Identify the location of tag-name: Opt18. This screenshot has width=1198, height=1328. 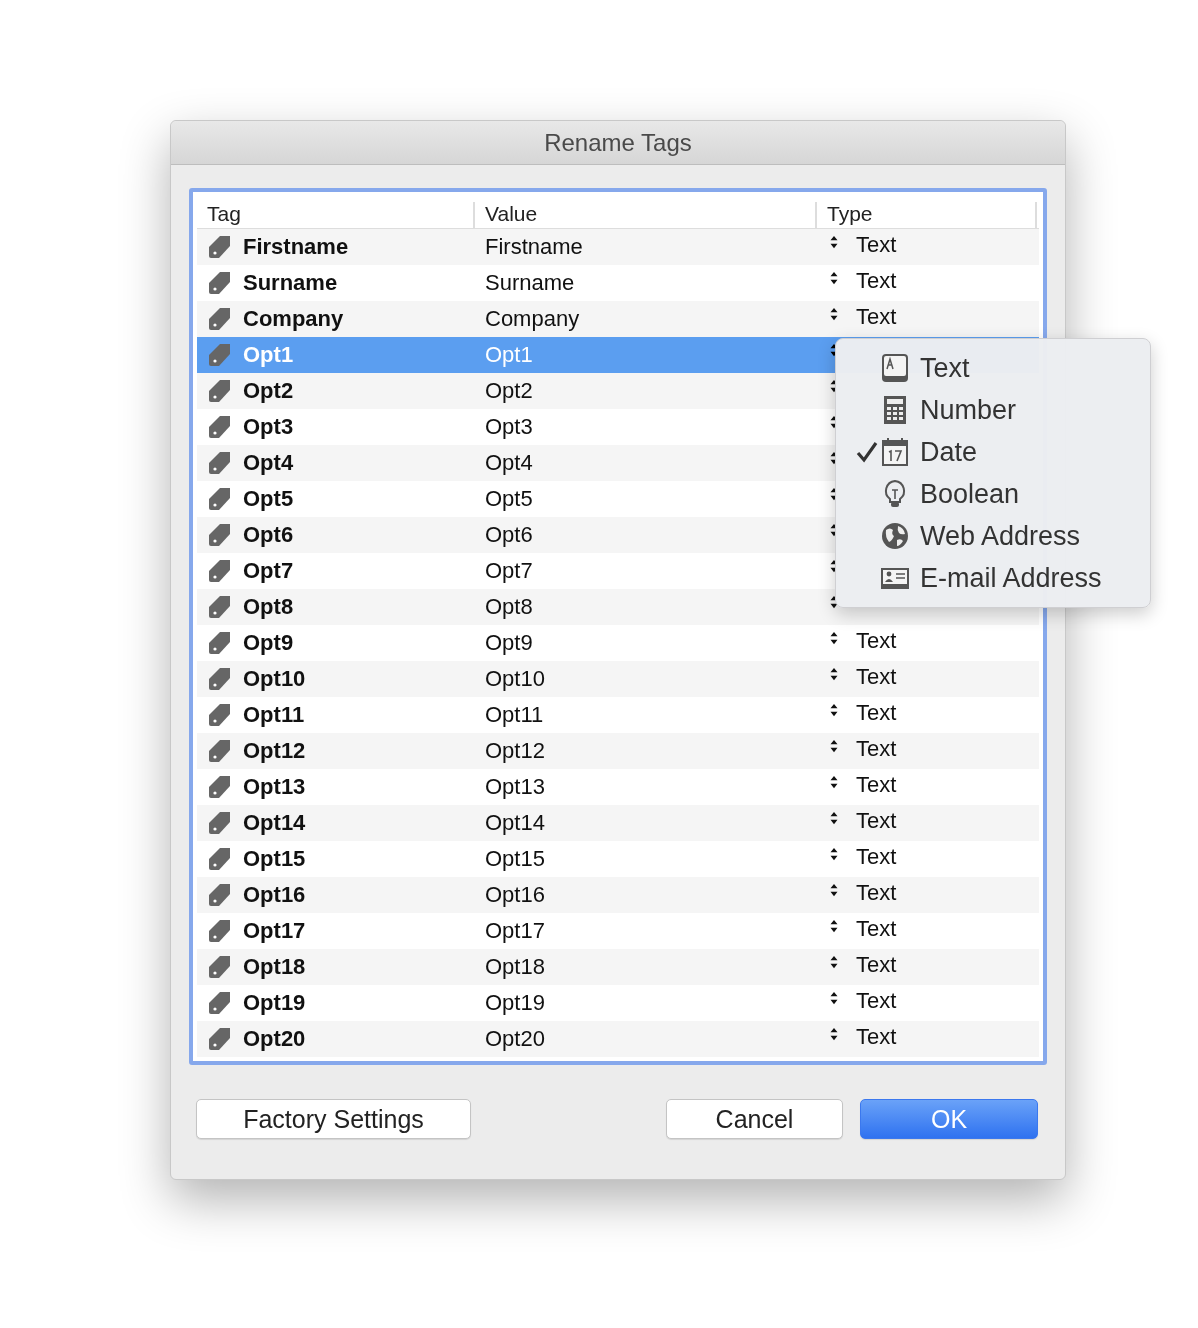
(274, 967).